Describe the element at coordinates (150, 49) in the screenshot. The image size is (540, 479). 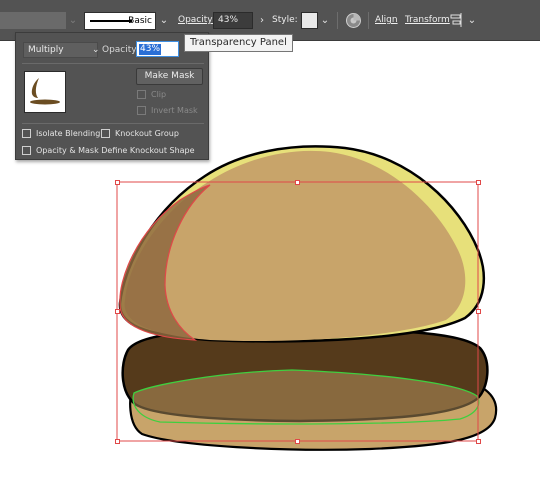
I see `panel-opacity-value: 43%` at that location.